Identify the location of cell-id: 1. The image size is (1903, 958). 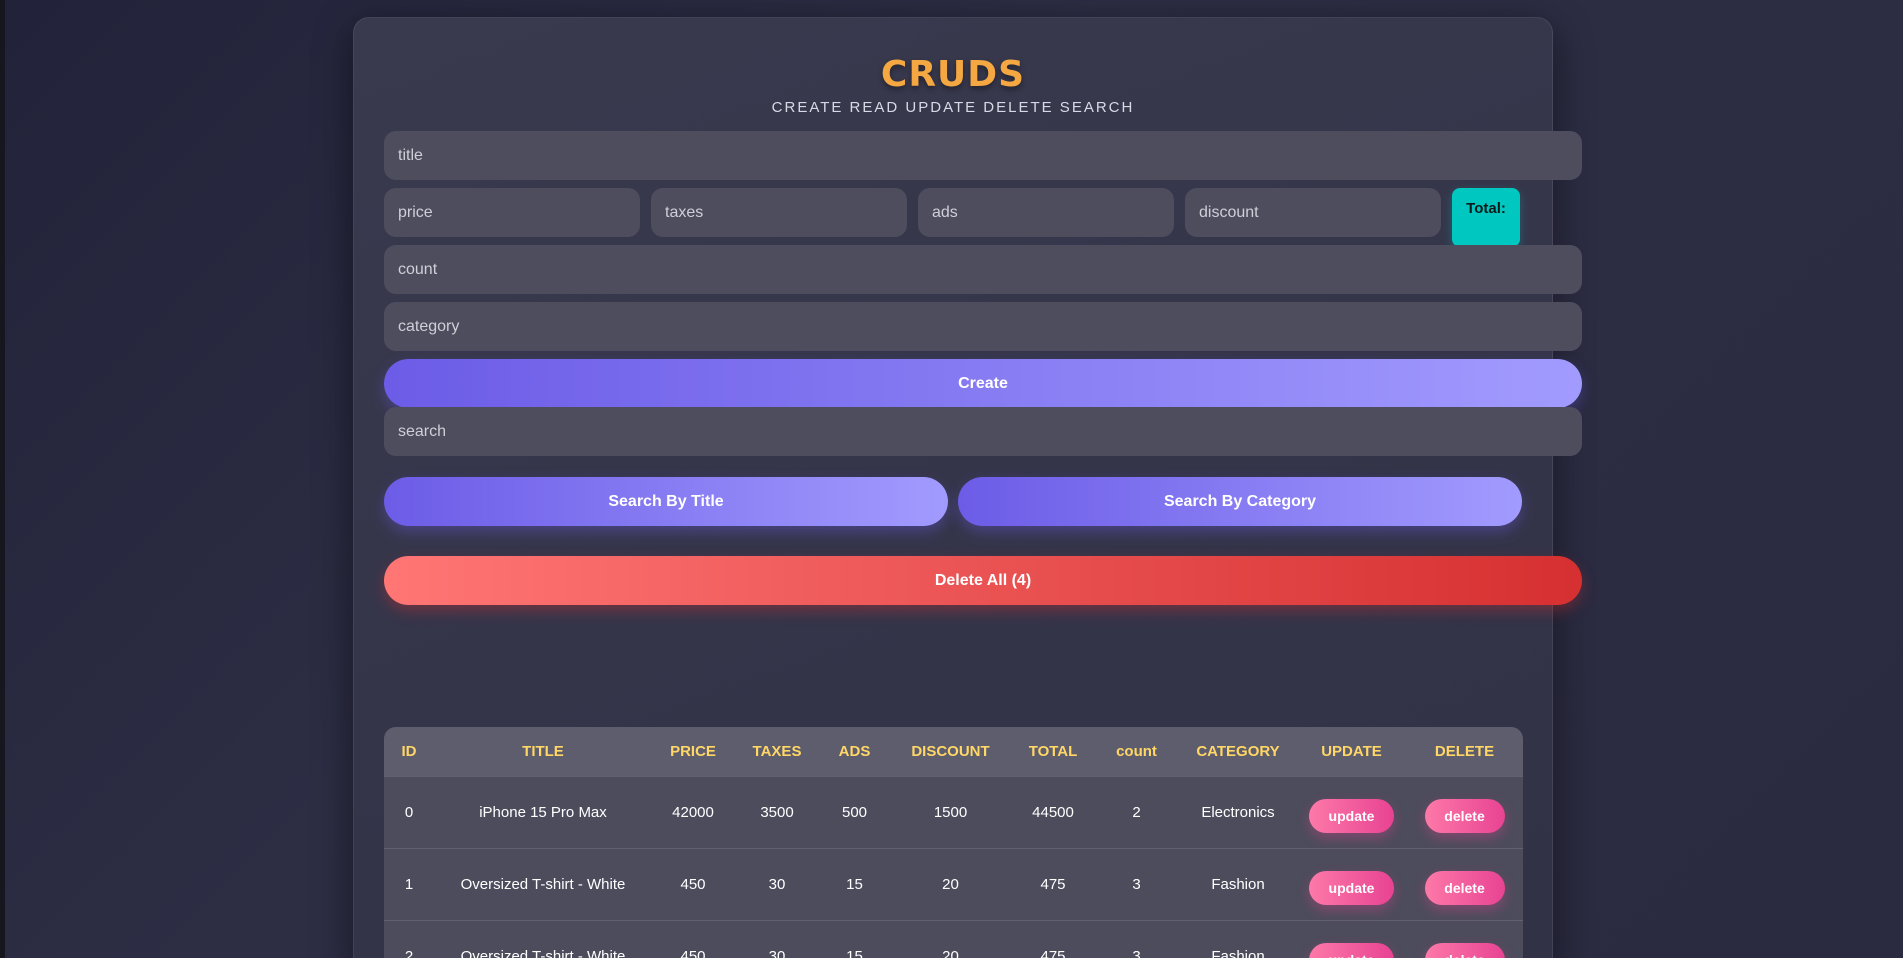
(409, 884).